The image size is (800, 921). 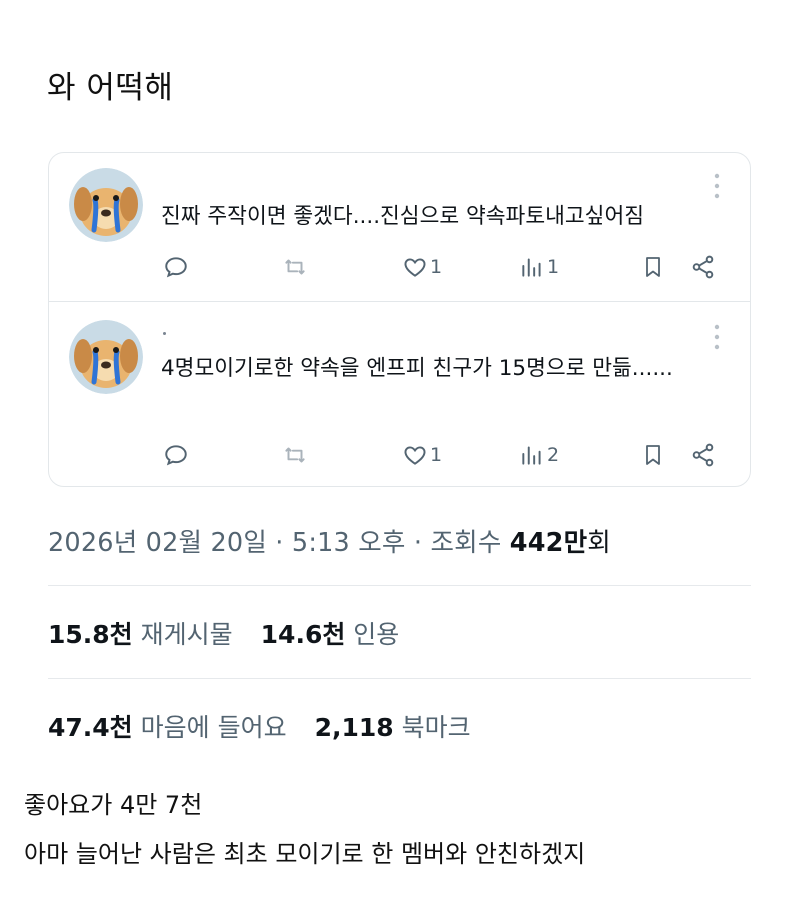 I want to click on caption-line: 좋아요가 4만 7천, so click(x=113, y=805).